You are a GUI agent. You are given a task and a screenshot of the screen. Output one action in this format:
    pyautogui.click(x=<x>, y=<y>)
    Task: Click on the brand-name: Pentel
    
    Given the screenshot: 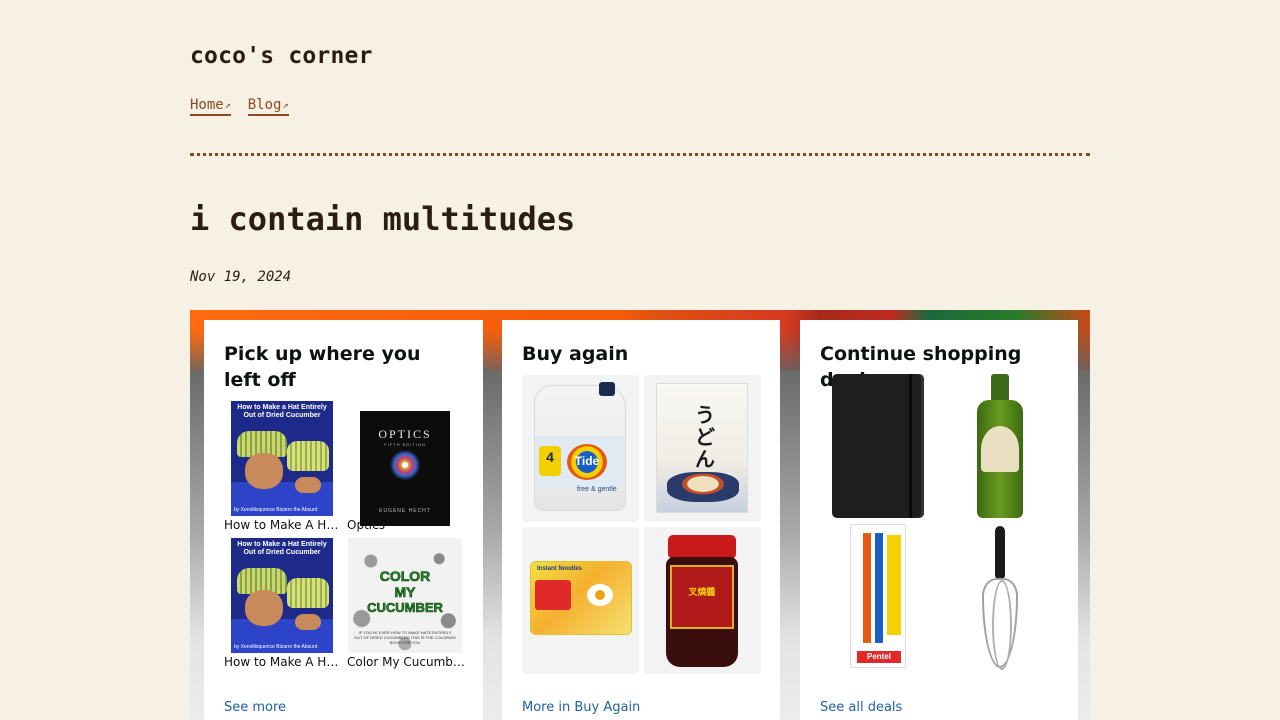 What is the action you would take?
    pyautogui.click(x=879, y=657)
    